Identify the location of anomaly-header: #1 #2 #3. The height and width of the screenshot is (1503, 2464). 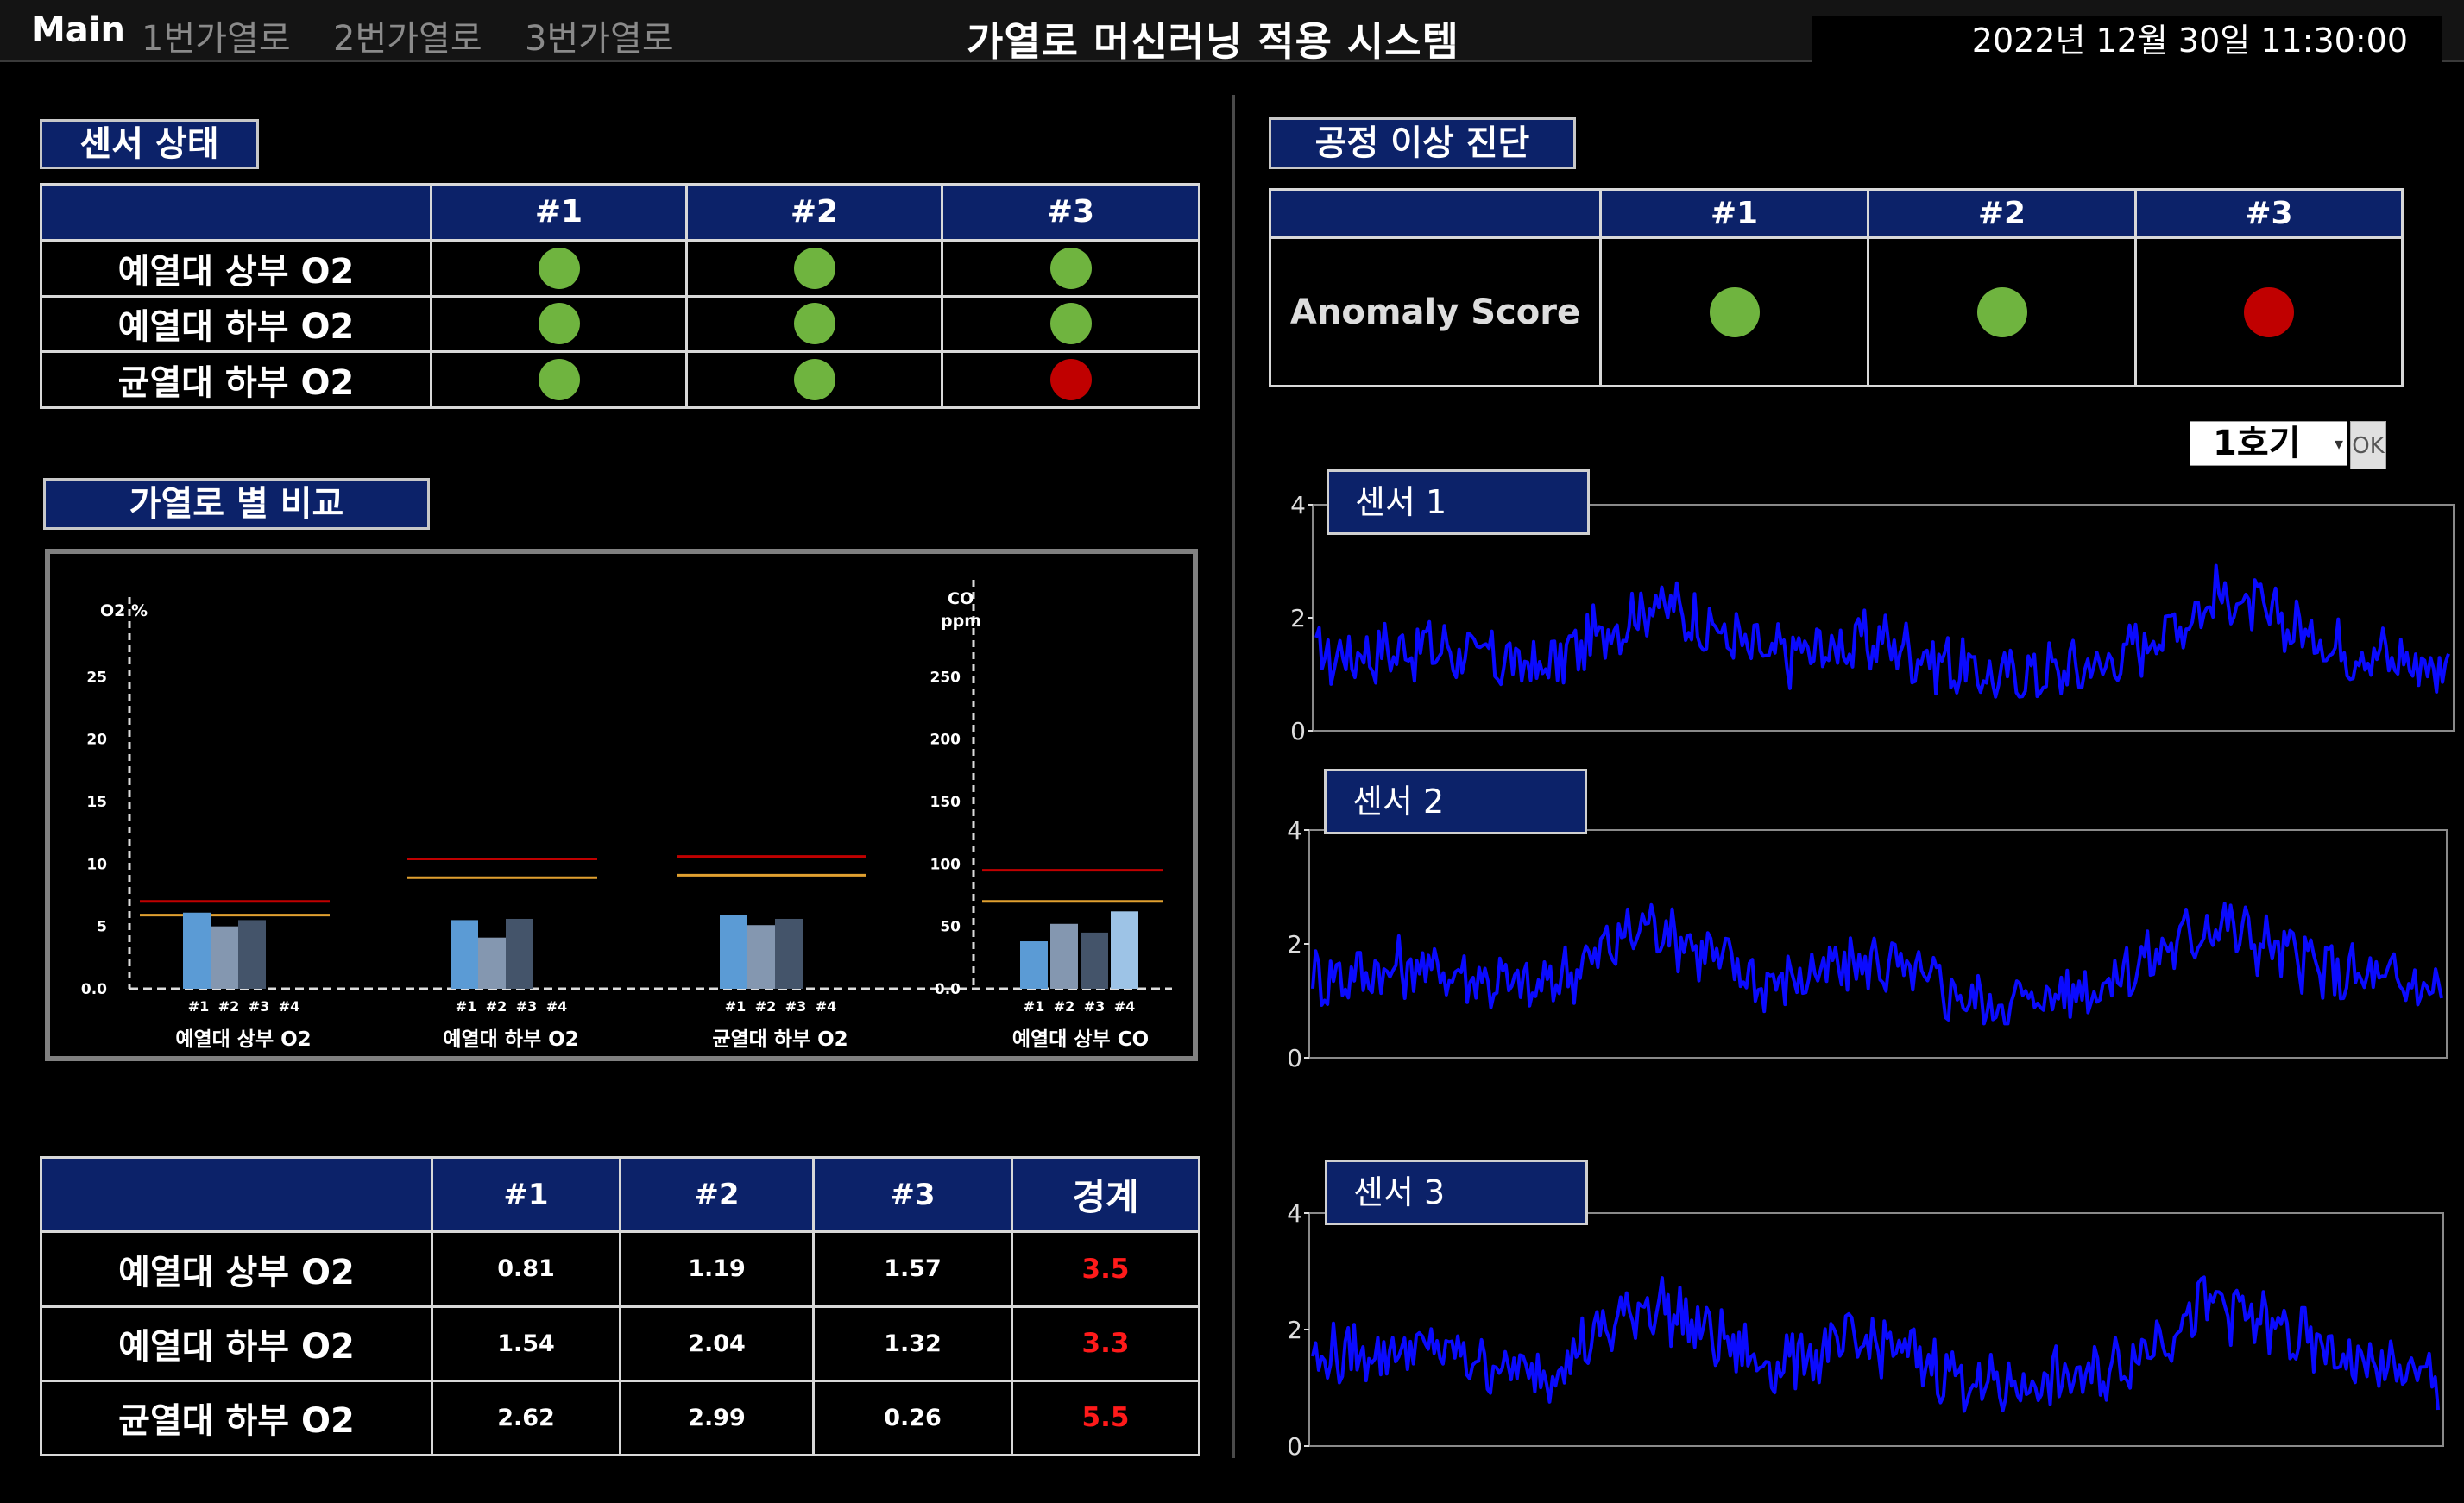
(1836, 213).